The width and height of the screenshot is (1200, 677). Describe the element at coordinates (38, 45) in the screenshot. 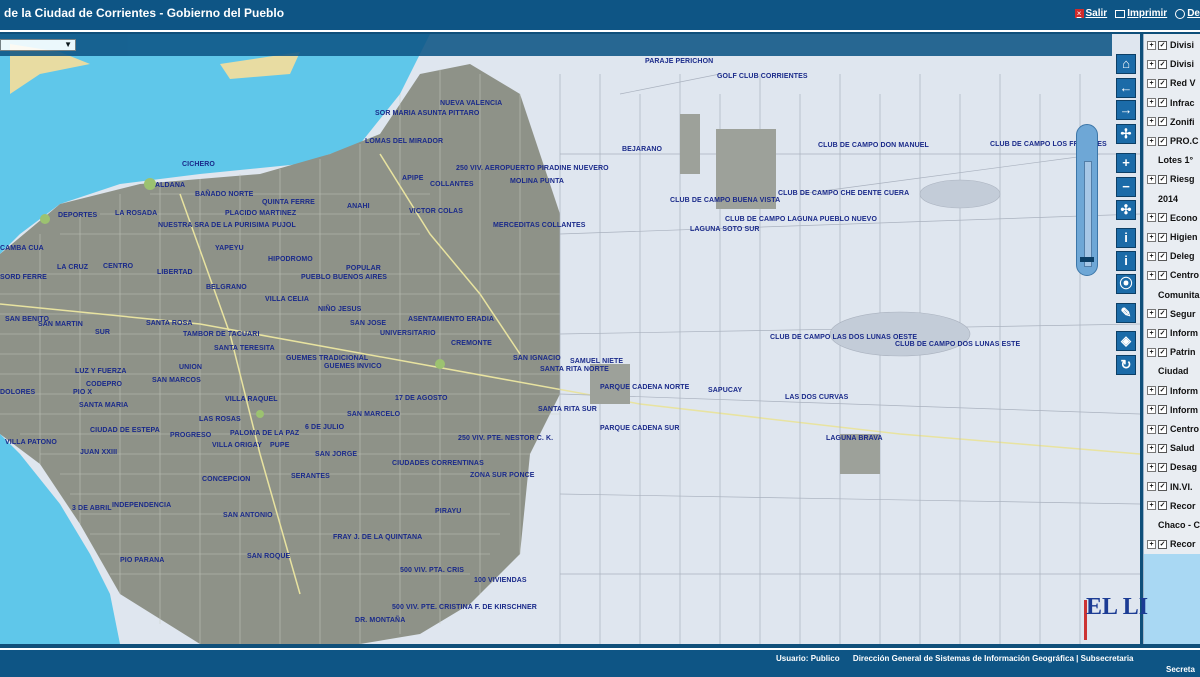

I see `layer-select: ▼` at that location.